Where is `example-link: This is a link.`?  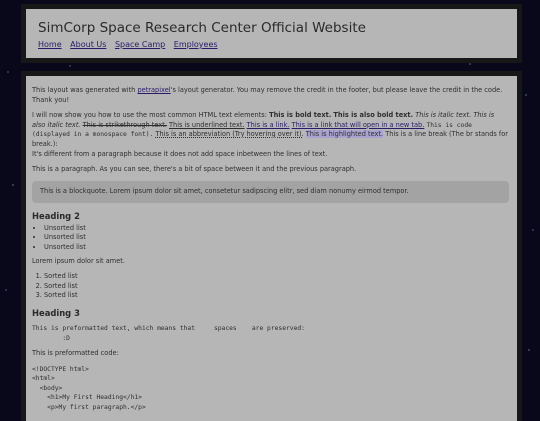 example-link: This is a link. is located at coordinates (268, 125).